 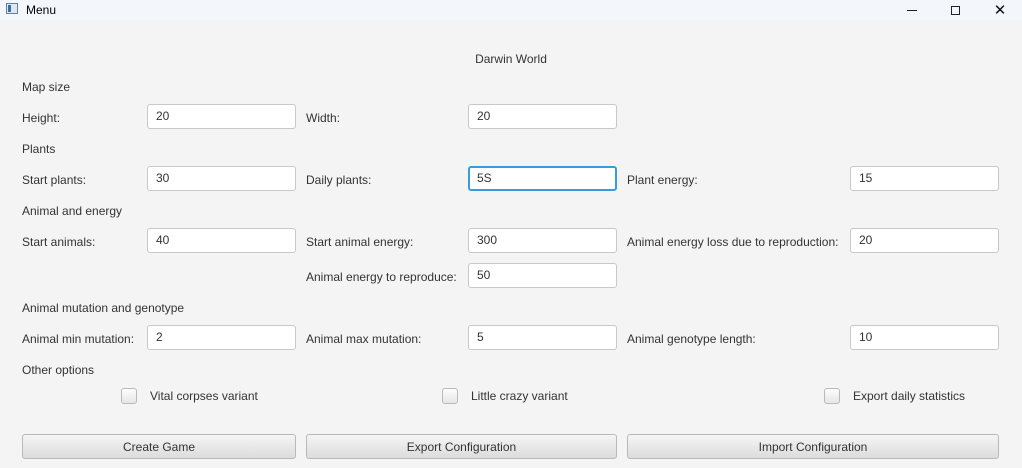 I want to click on export-daily-stats-option: Export daily statistics, so click(x=894, y=396).